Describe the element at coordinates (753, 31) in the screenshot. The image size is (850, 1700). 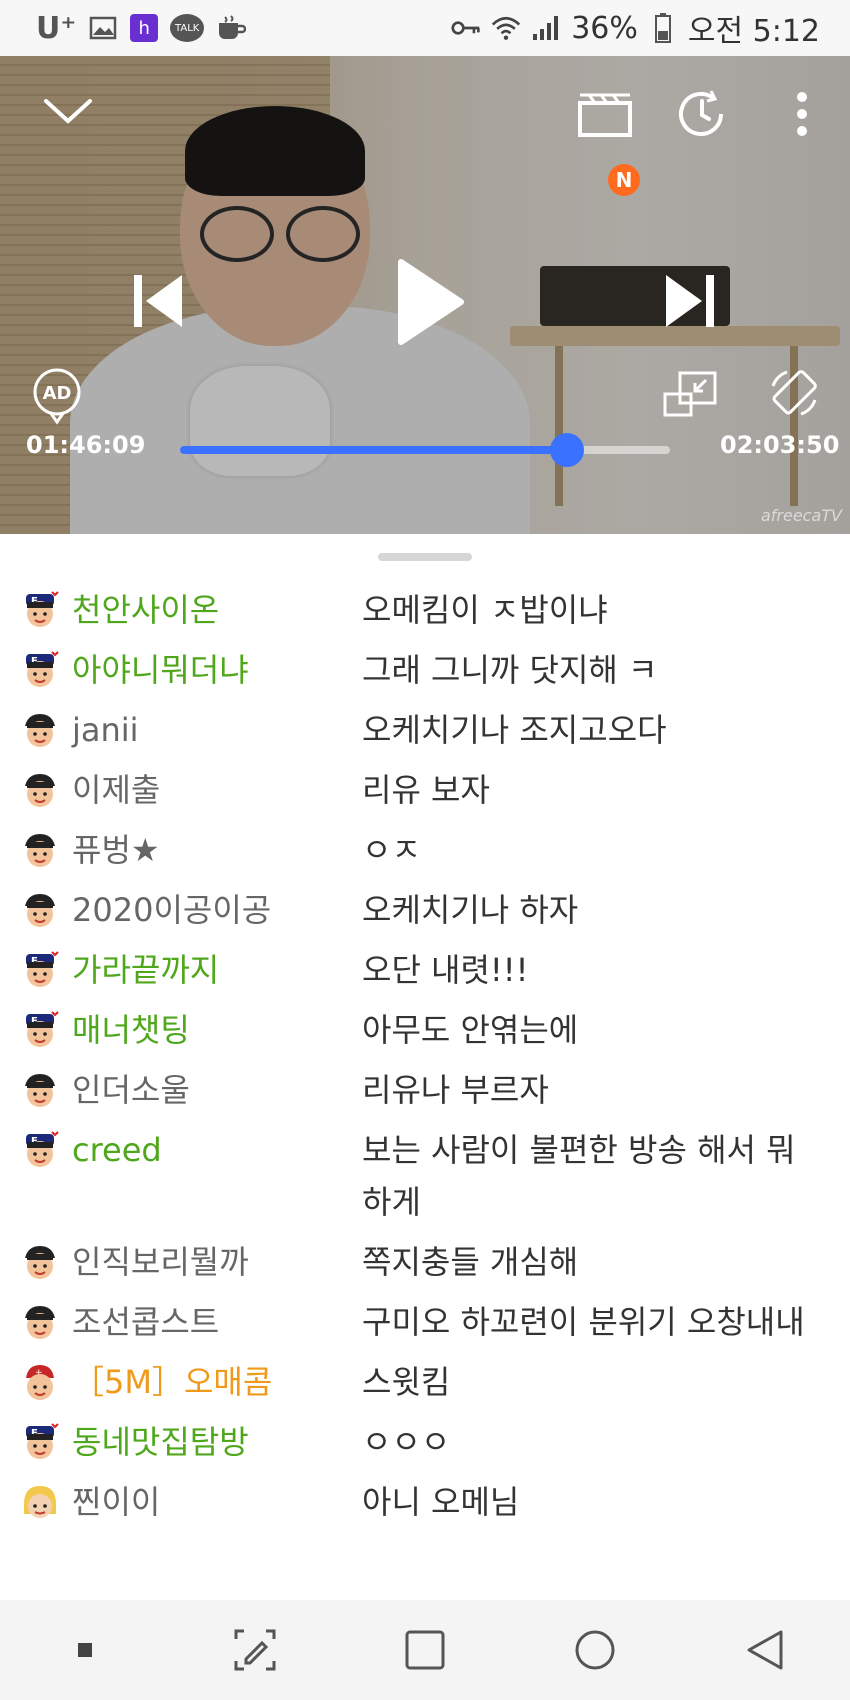
I see `clock: 오전 5:12` at that location.